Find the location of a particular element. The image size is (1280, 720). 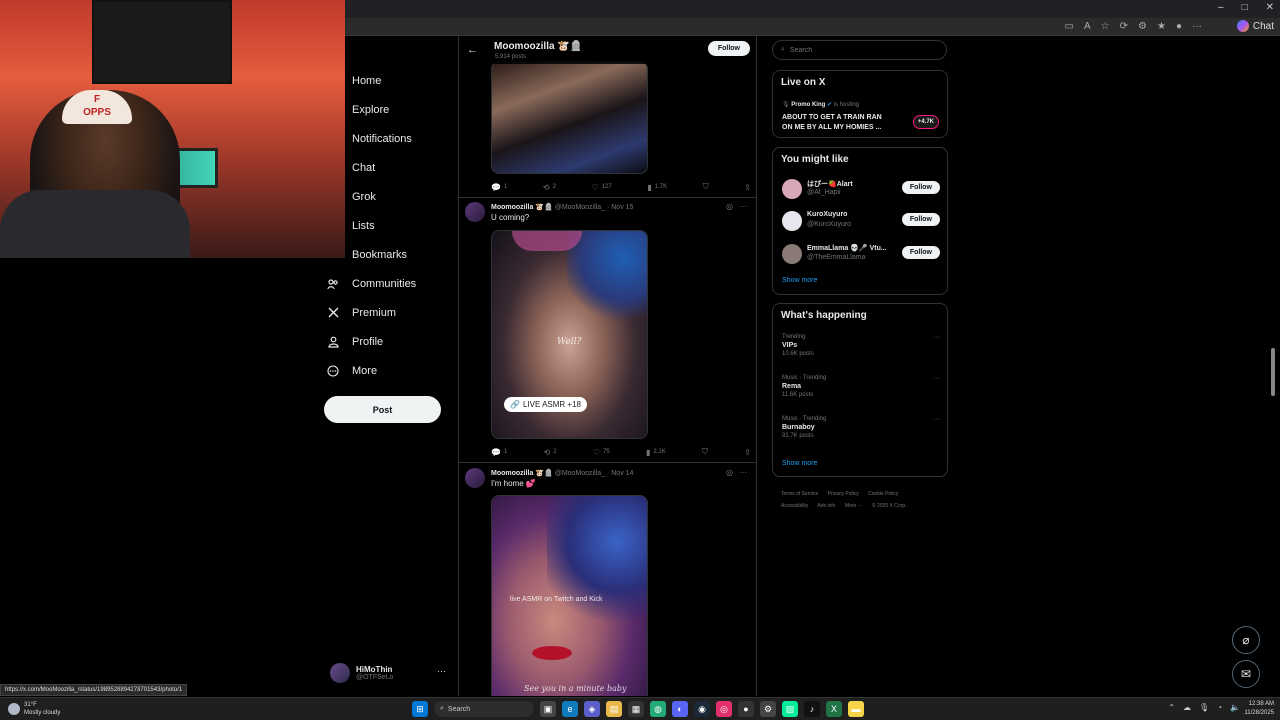

post-button: Post is located at coordinates (382, 409).